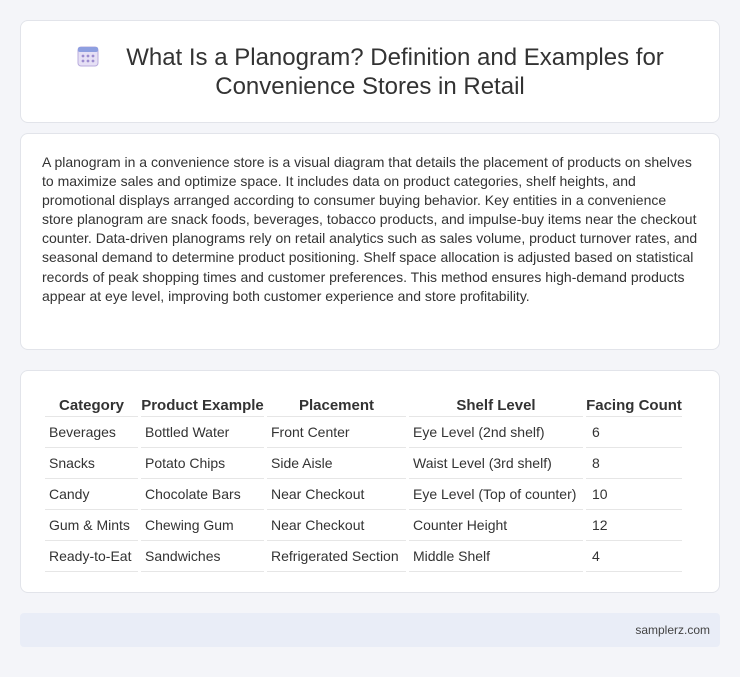 Image resolution: width=740 pixels, height=677 pixels. I want to click on table-cell: 6, so click(634, 432).